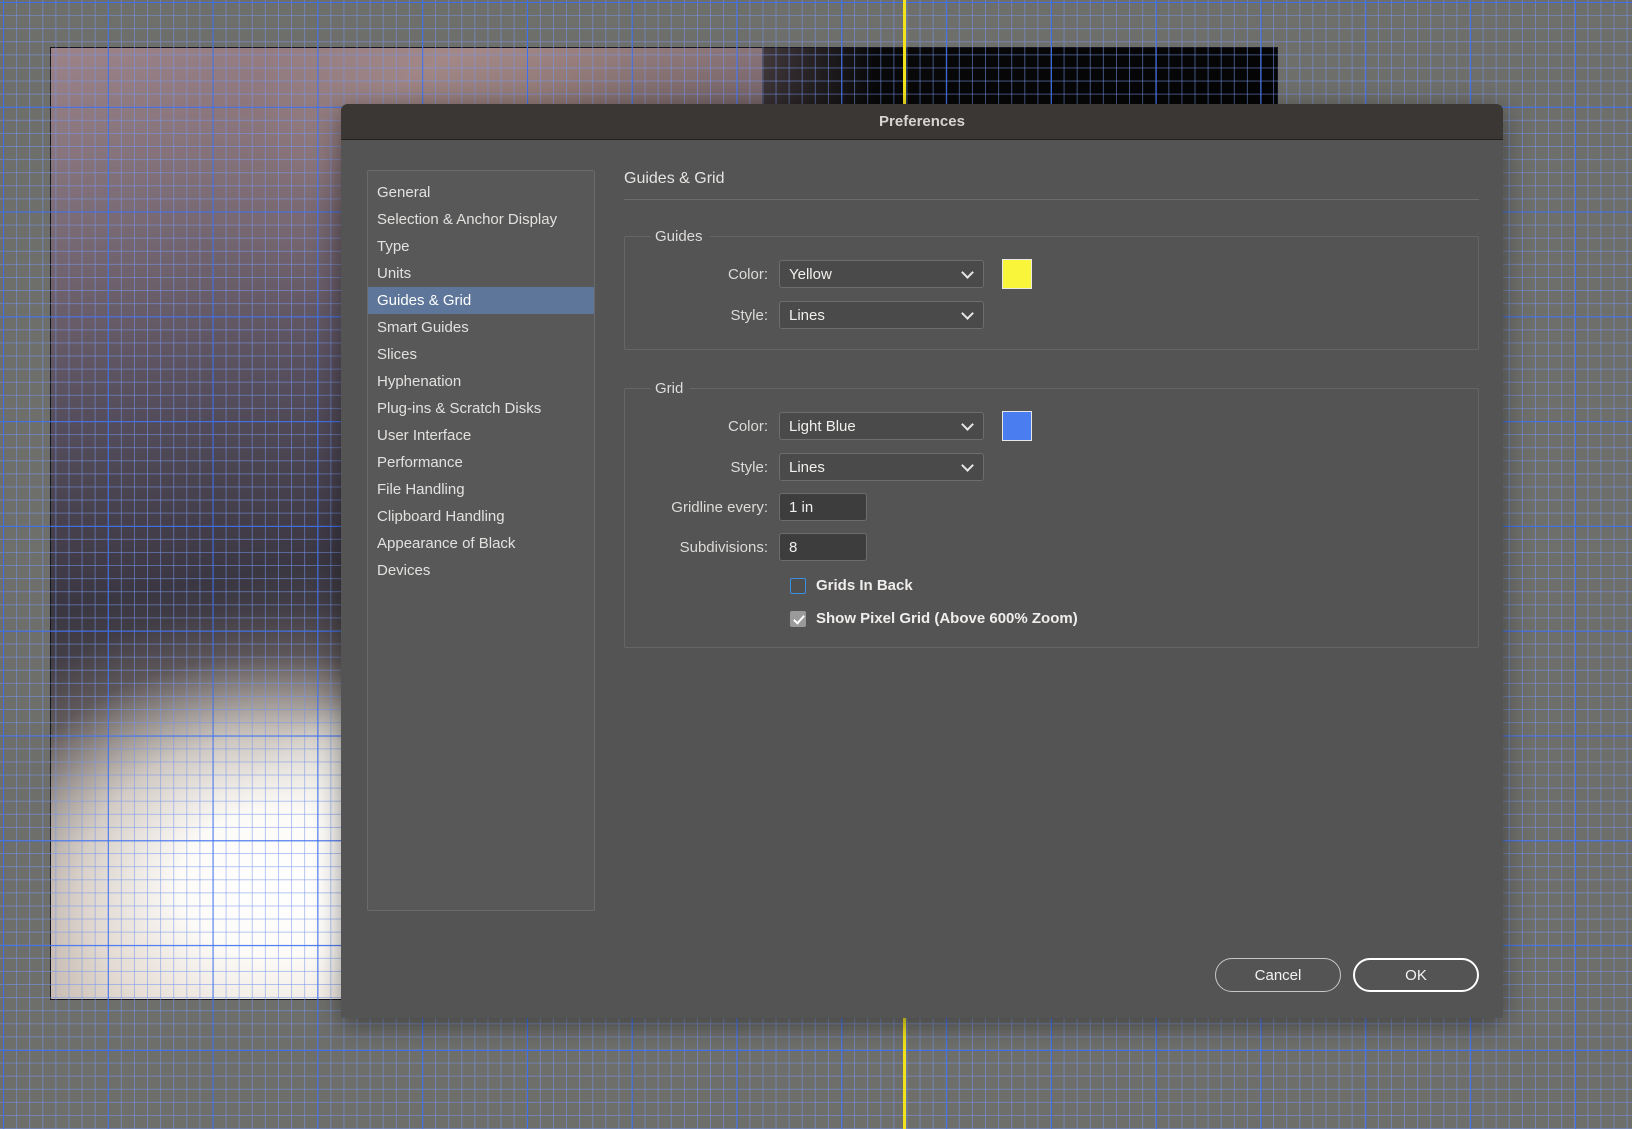  I want to click on dialog-footer: Cancel OK, so click(1347, 975).